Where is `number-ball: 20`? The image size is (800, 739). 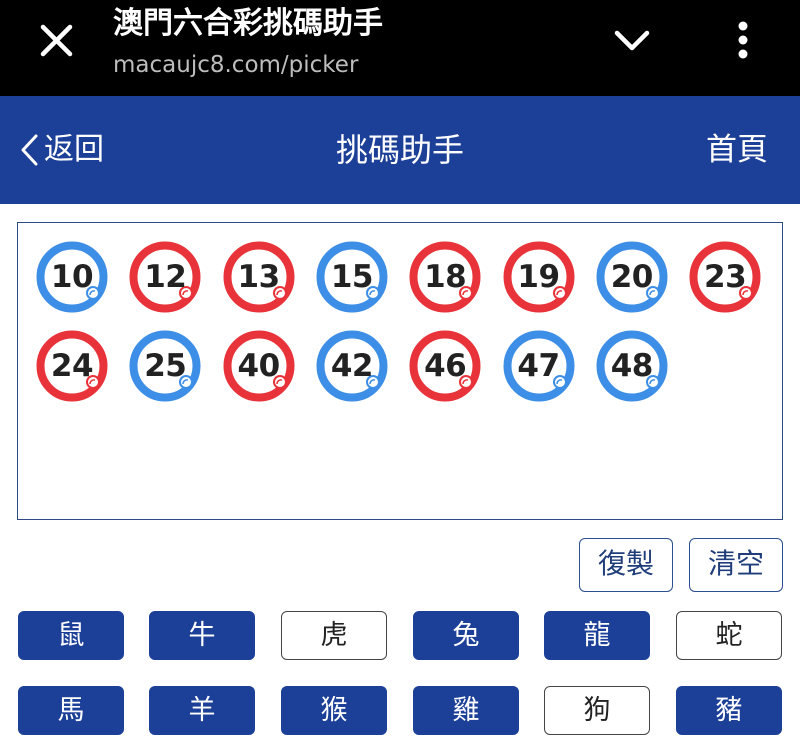 number-ball: 20 is located at coordinates (632, 277).